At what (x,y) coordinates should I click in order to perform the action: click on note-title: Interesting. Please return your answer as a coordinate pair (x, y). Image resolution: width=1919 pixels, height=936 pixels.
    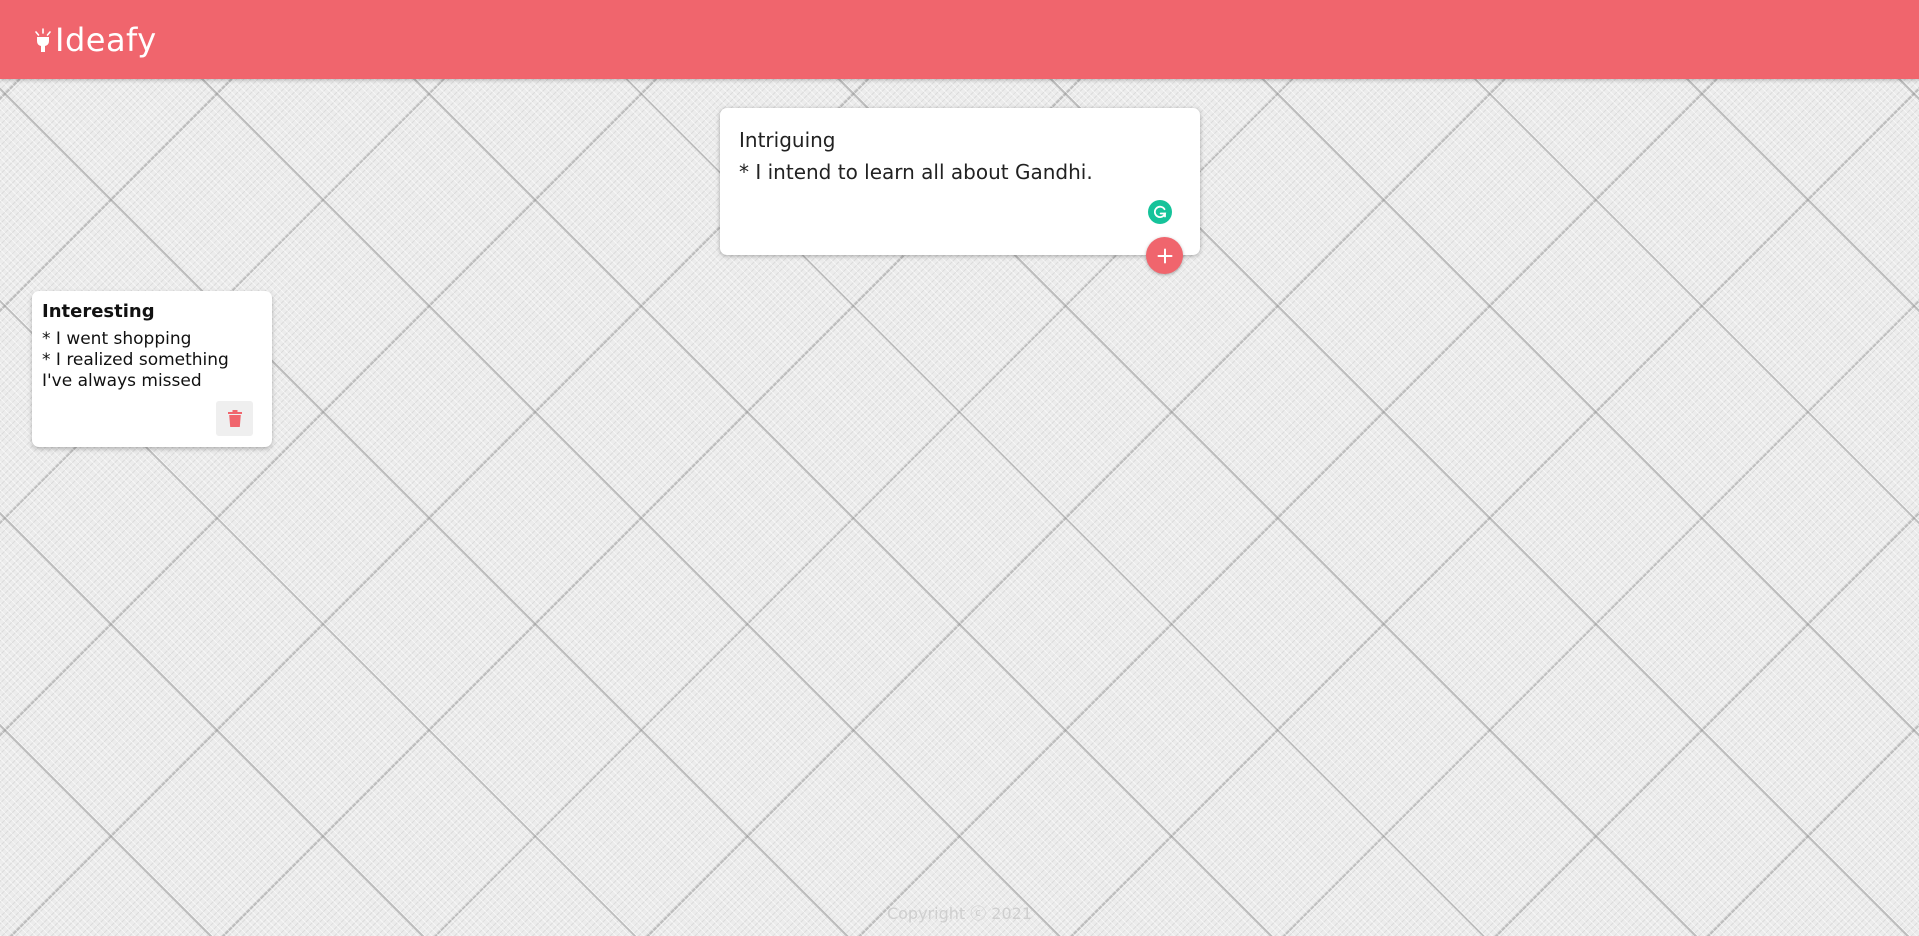
    Looking at the image, I should click on (98, 311).